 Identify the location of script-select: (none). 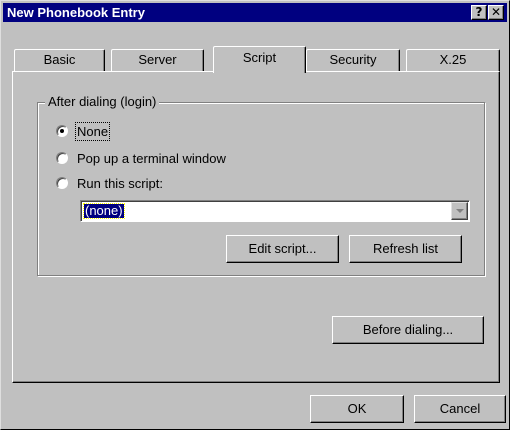
(275, 211).